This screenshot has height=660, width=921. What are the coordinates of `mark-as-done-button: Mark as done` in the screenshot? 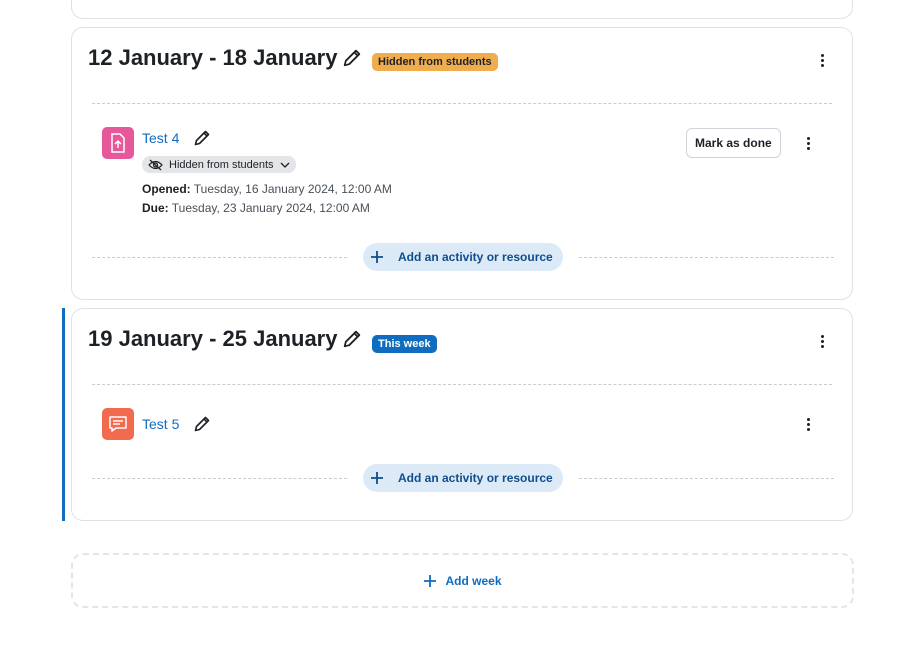 It's located at (733, 143).